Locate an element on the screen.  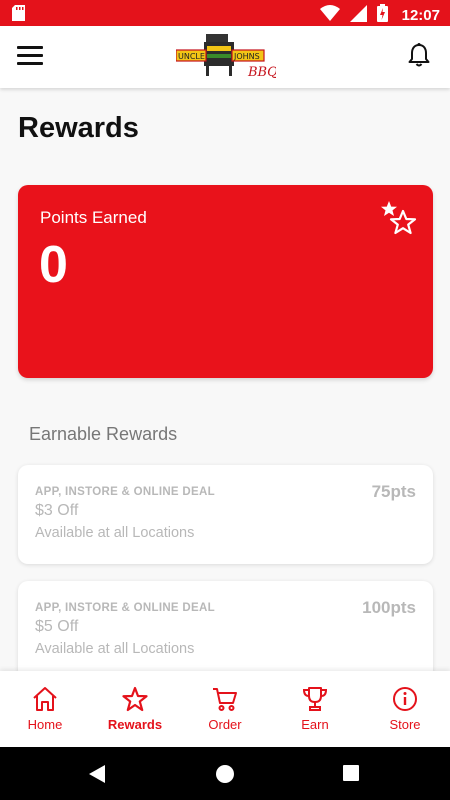
nav-label: Order is located at coordinates (225, 724).